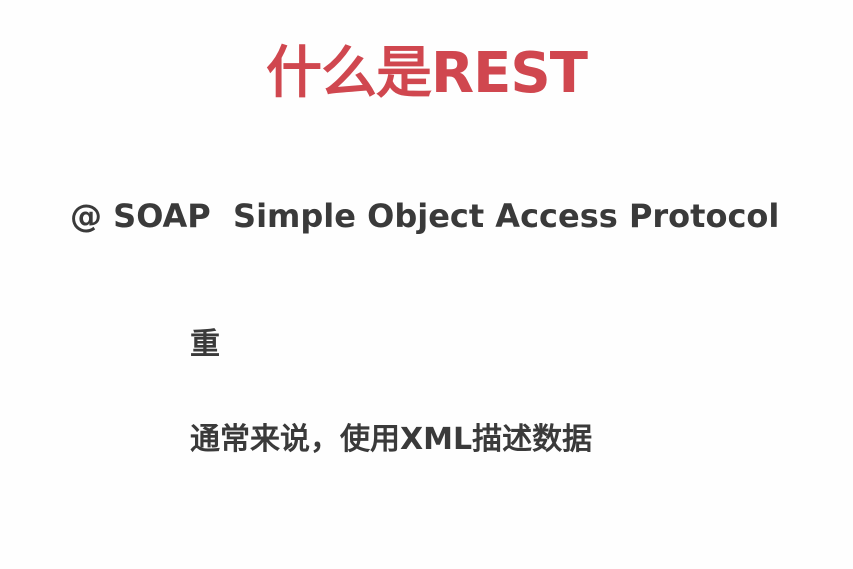 The image size is (853, 569). I want to click on slide-subtitle: @ SOAP Simple Object Access Protocol, so click(425, 216).